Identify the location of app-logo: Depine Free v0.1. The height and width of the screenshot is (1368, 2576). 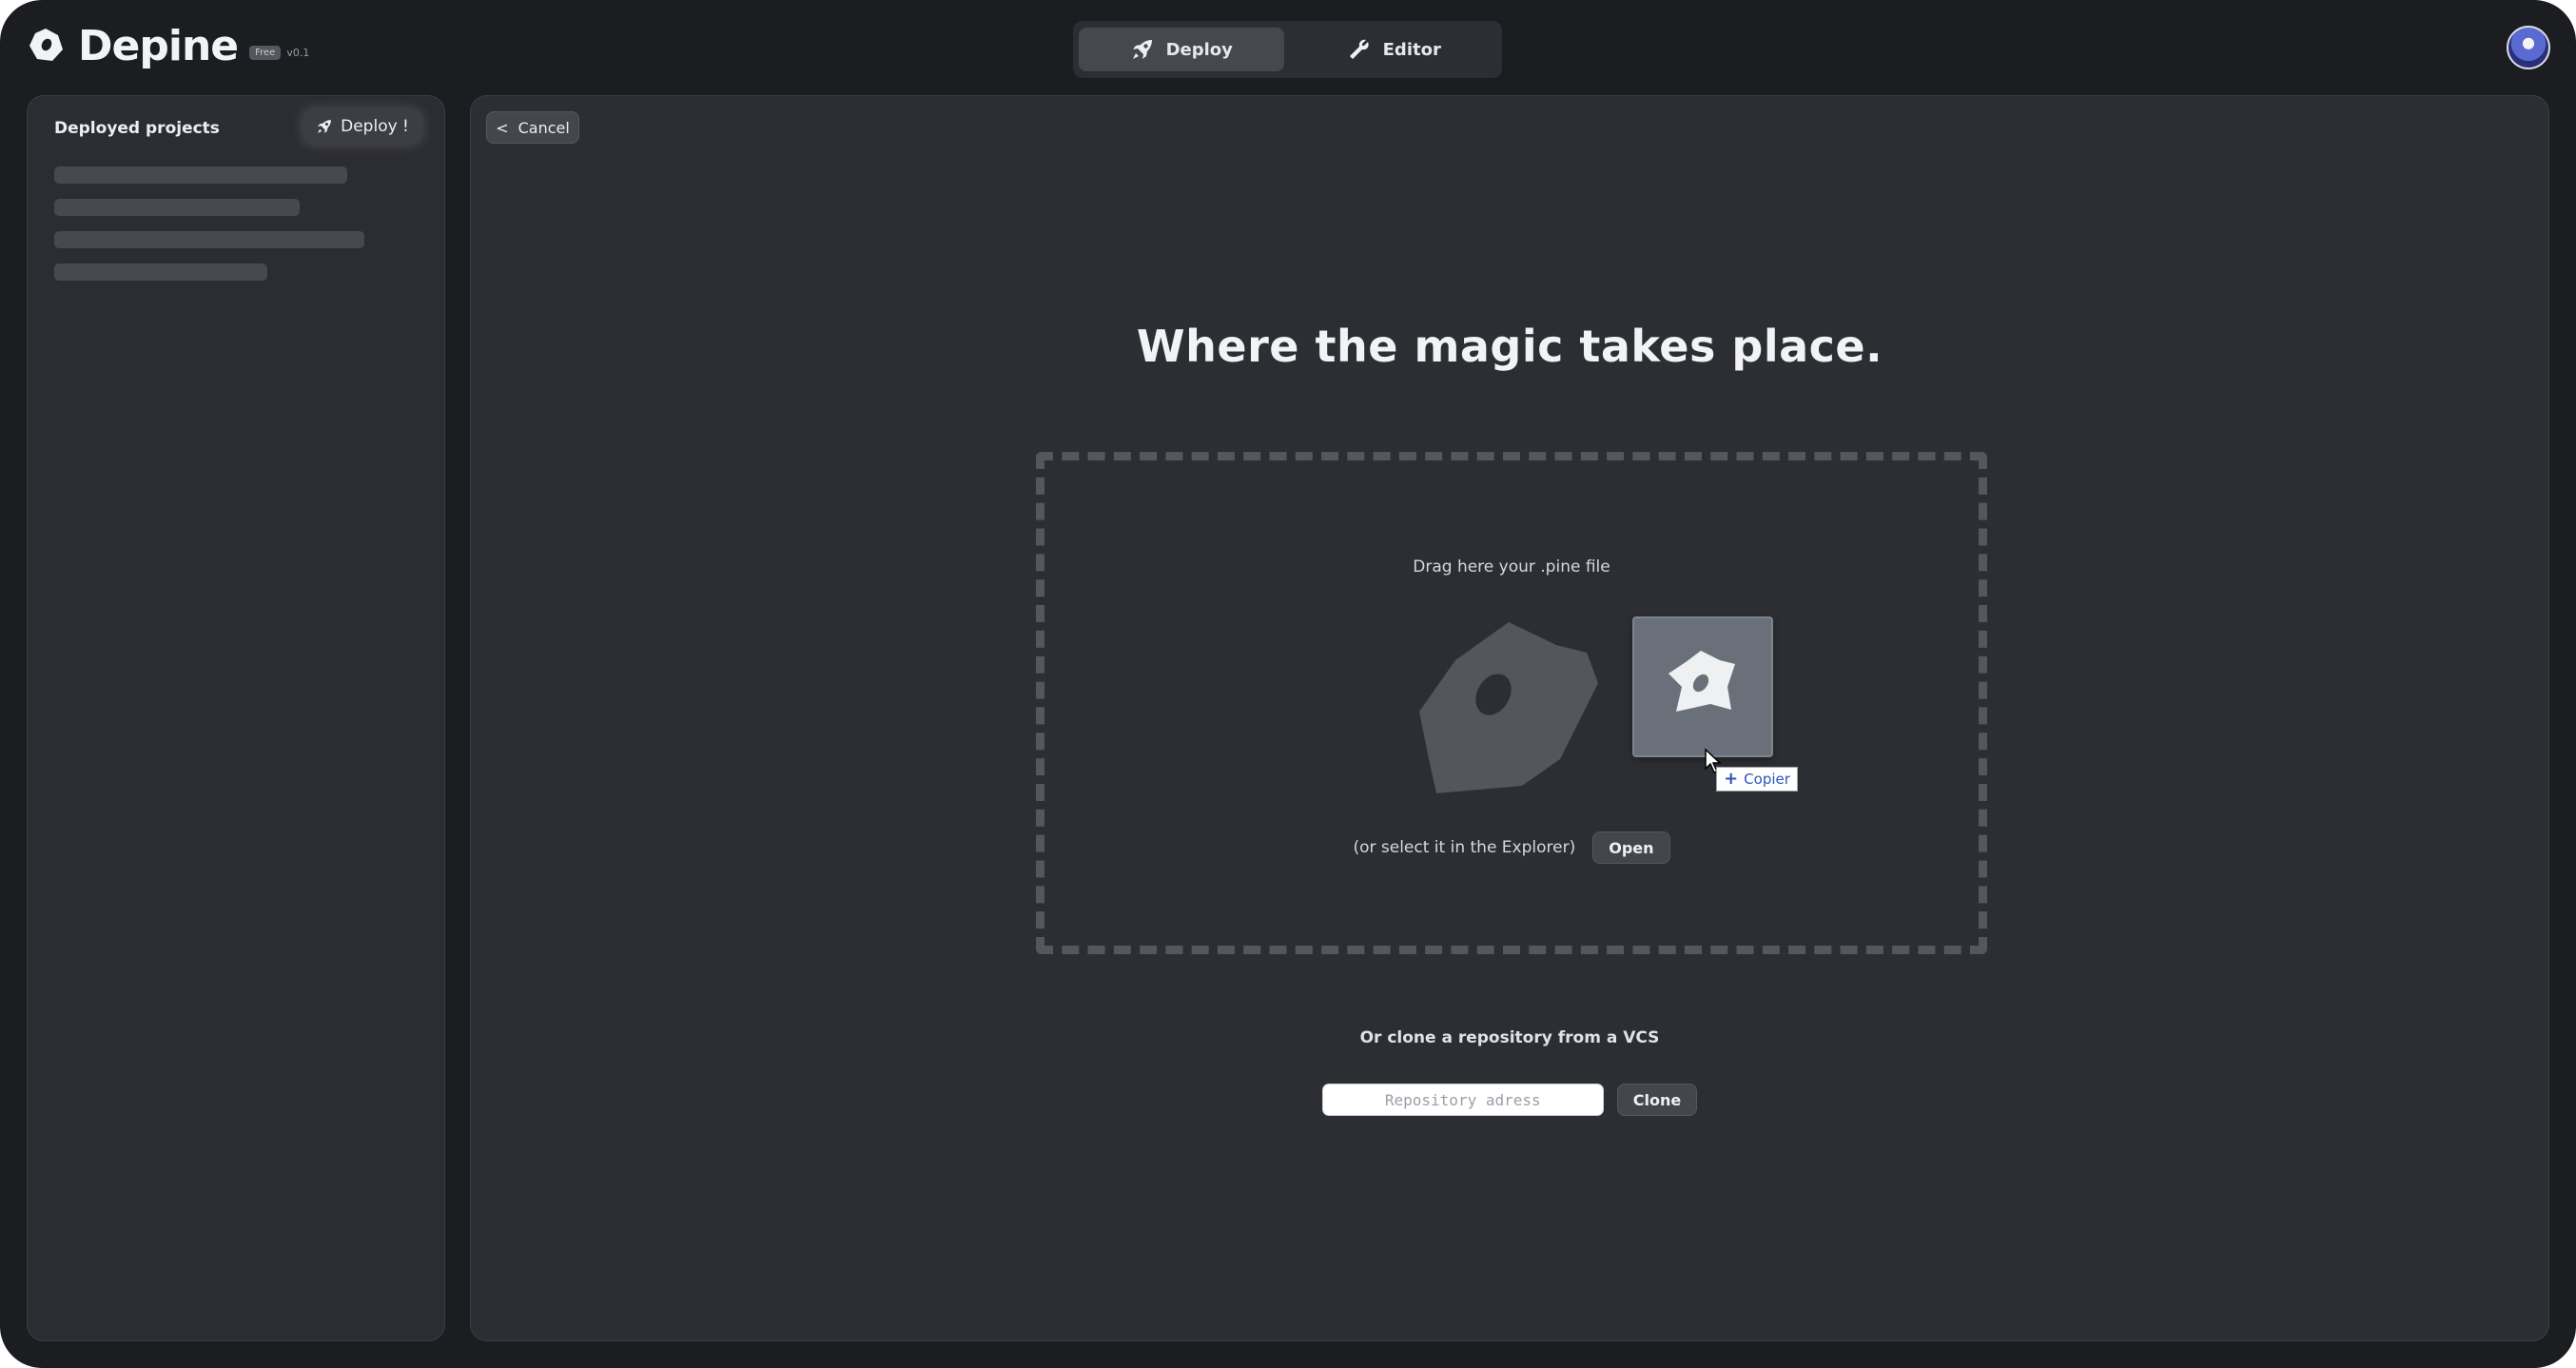
(168, 45).